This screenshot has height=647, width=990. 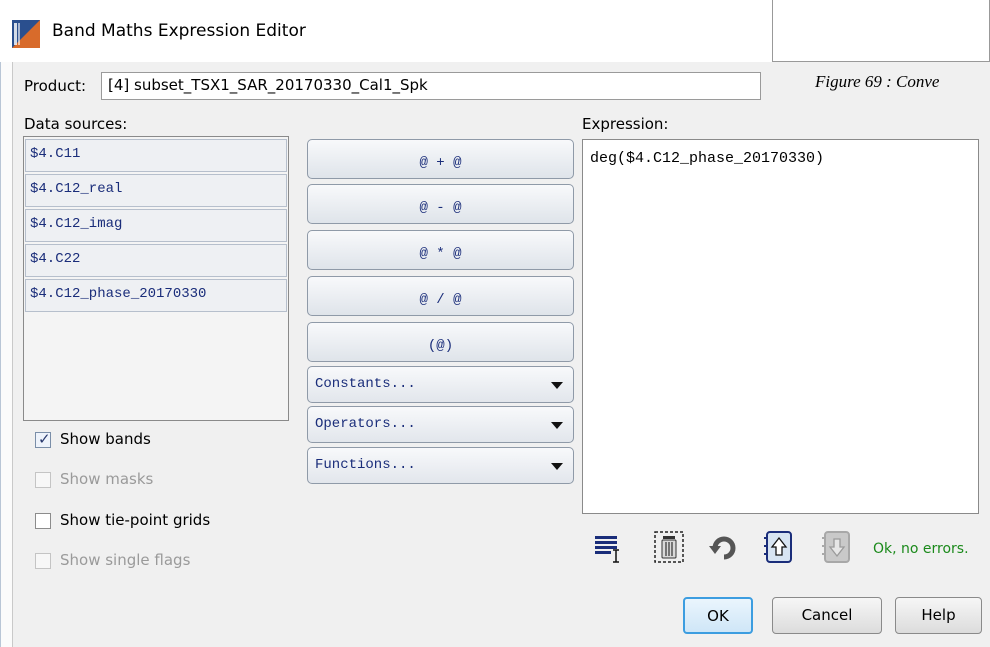 What do you see at coordinates (43, 521) in the screenshot?
I see `show-tie-point-grids-checkbox` at bounding box center [43, 521].